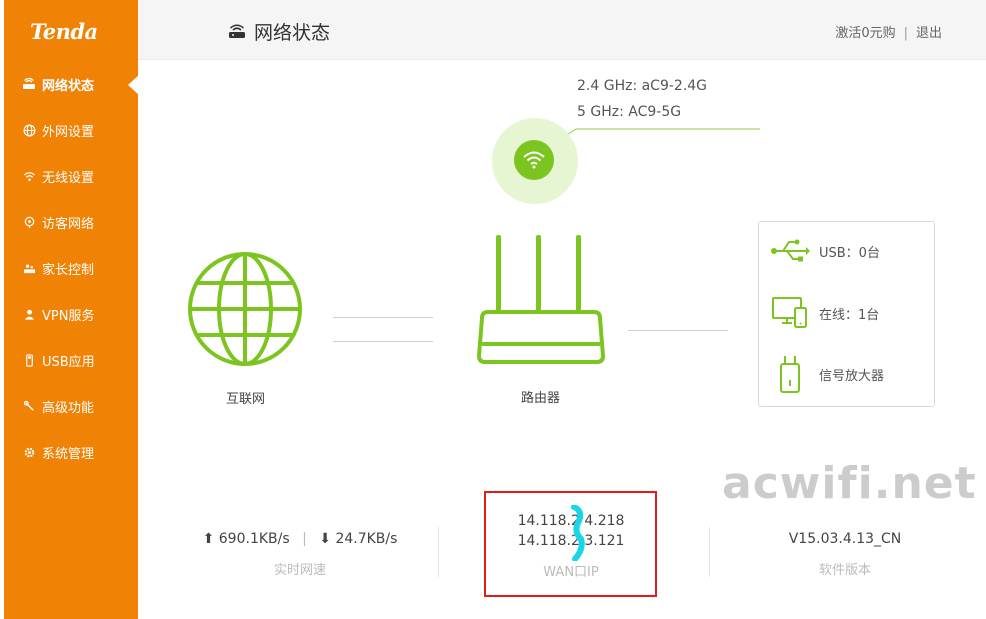  I want to click on devices-panel: USB：0台 在线：1台 信号放大器, so click(846, 314).